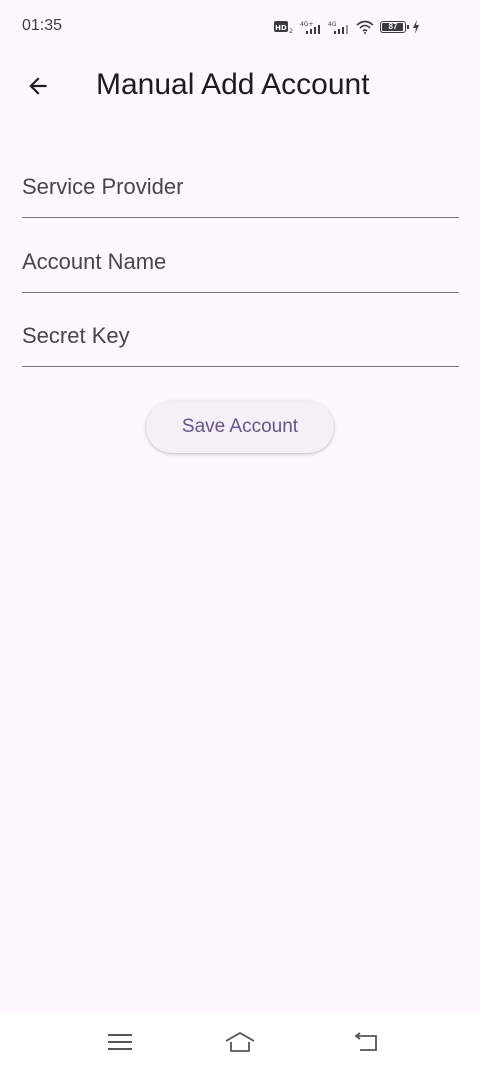  I want to click on app-bar: Manual Add Account, so click(240, 86).